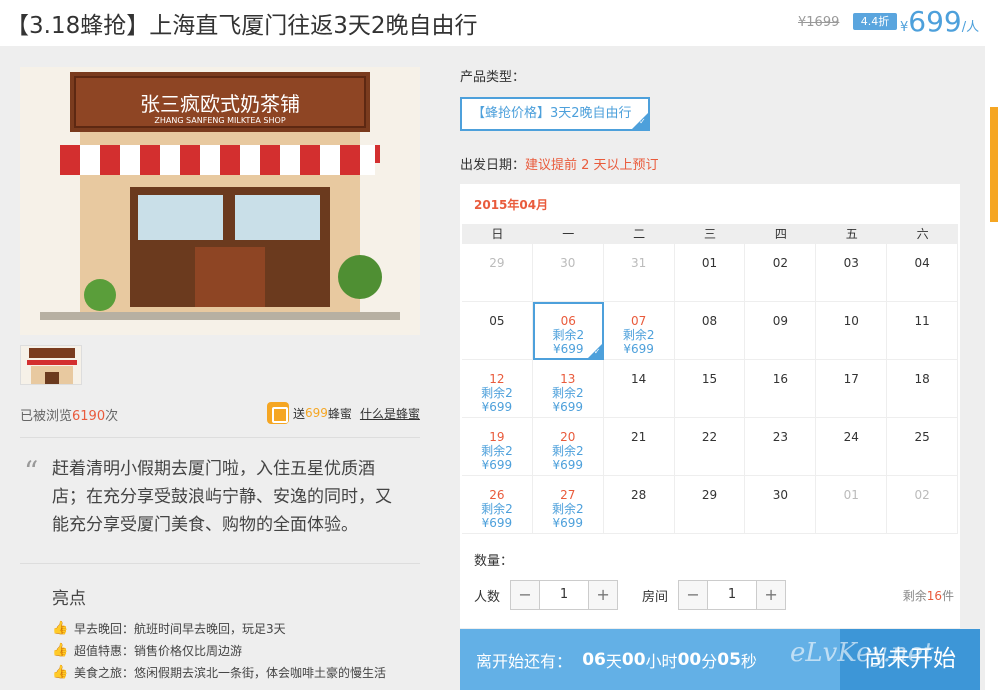 The image size is (998, 690). Describe the element at coordinates (552, 113) in the screenshot. I see `product-option-label: 【蜂抢价格】3天2晚自由行` at that location.